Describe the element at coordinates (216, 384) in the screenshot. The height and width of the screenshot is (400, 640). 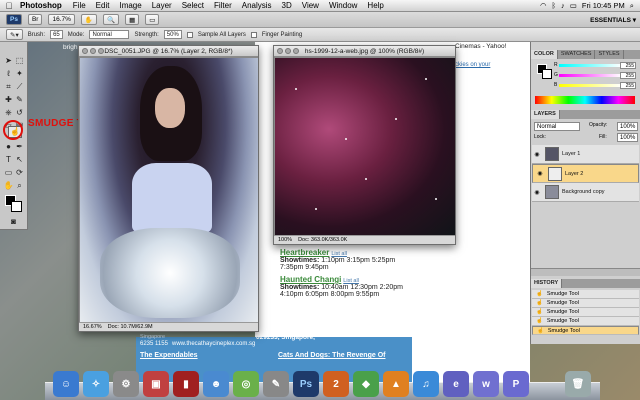
I see `ichat-icon: ☻` at that location.